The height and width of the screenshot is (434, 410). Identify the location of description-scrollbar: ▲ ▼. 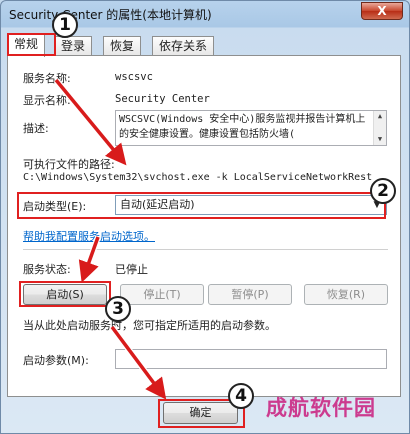
(379, 128).